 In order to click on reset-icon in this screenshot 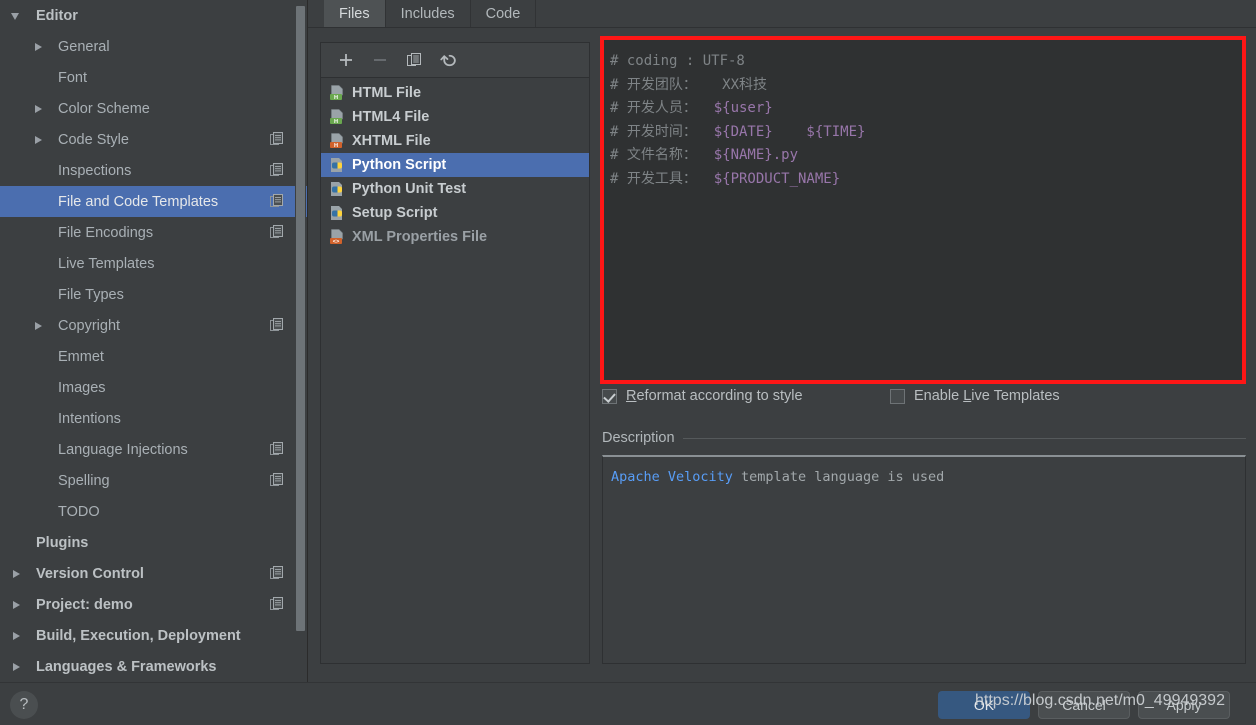, I will do `click(448, 60)`.